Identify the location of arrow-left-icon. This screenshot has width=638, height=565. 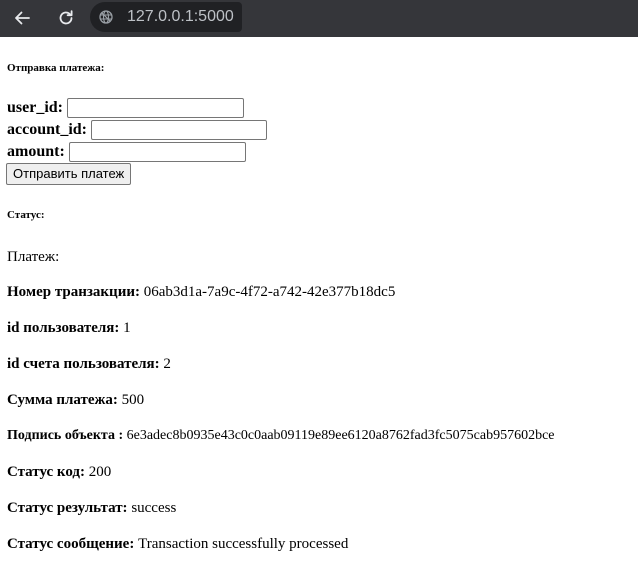
(22, 18).